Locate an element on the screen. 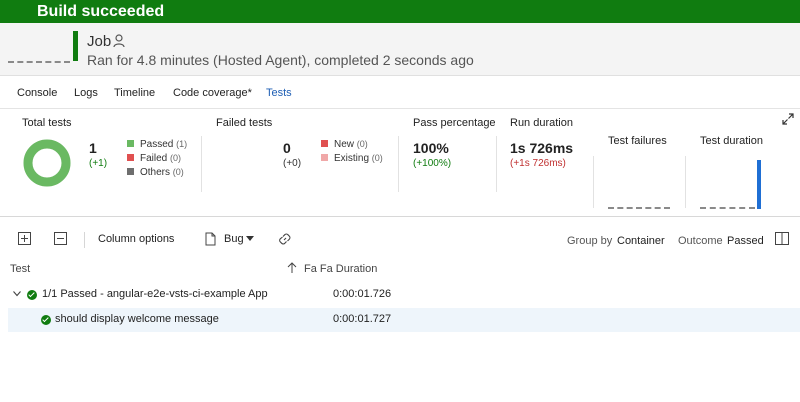 This screenshot has width=800, height=402. tab-code-coverage: Code coverage* is located at coordinates (212, 93).